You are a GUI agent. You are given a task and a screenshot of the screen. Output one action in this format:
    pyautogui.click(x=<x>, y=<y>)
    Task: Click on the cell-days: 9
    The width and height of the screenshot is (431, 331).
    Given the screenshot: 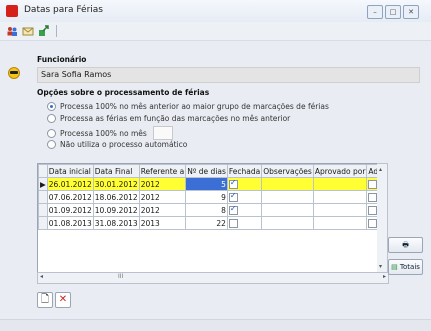 What is the action you would take?
    pyautogui.click(x=206, y=197)
    